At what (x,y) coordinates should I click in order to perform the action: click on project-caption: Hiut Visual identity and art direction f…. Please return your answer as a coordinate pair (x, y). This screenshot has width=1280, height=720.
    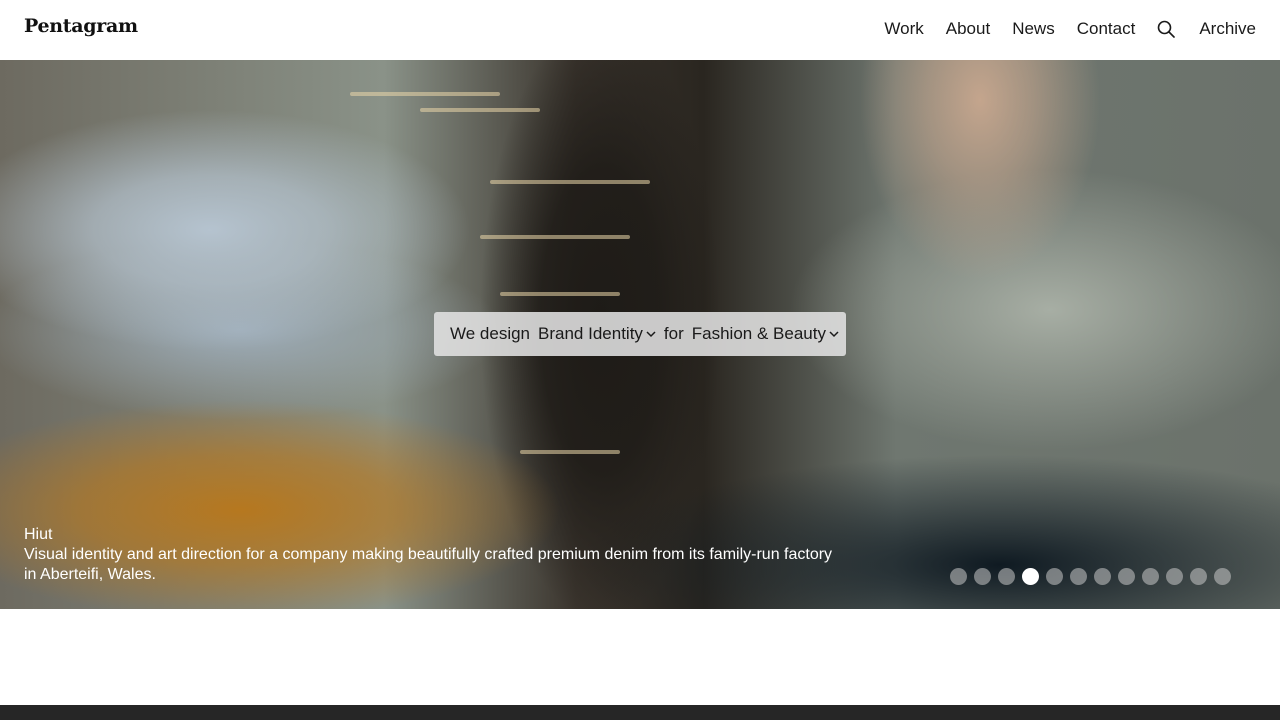
    Looking at the image, I should click on (434, 555).